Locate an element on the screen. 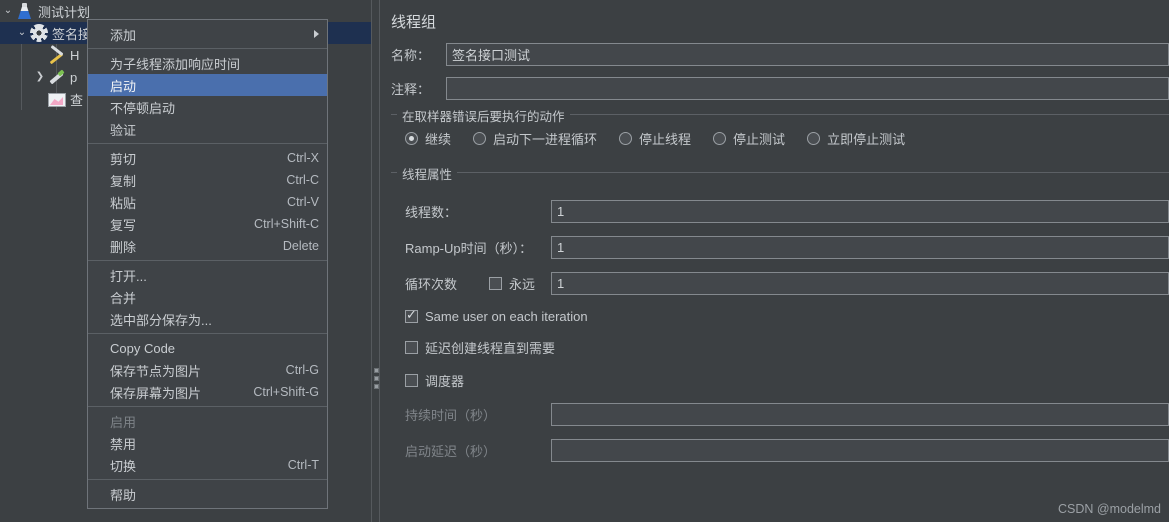 The width and height of the screenshot is (1169, 522). menu-item-shortcut: Ctrl-C is located at coordinates (302, 180).